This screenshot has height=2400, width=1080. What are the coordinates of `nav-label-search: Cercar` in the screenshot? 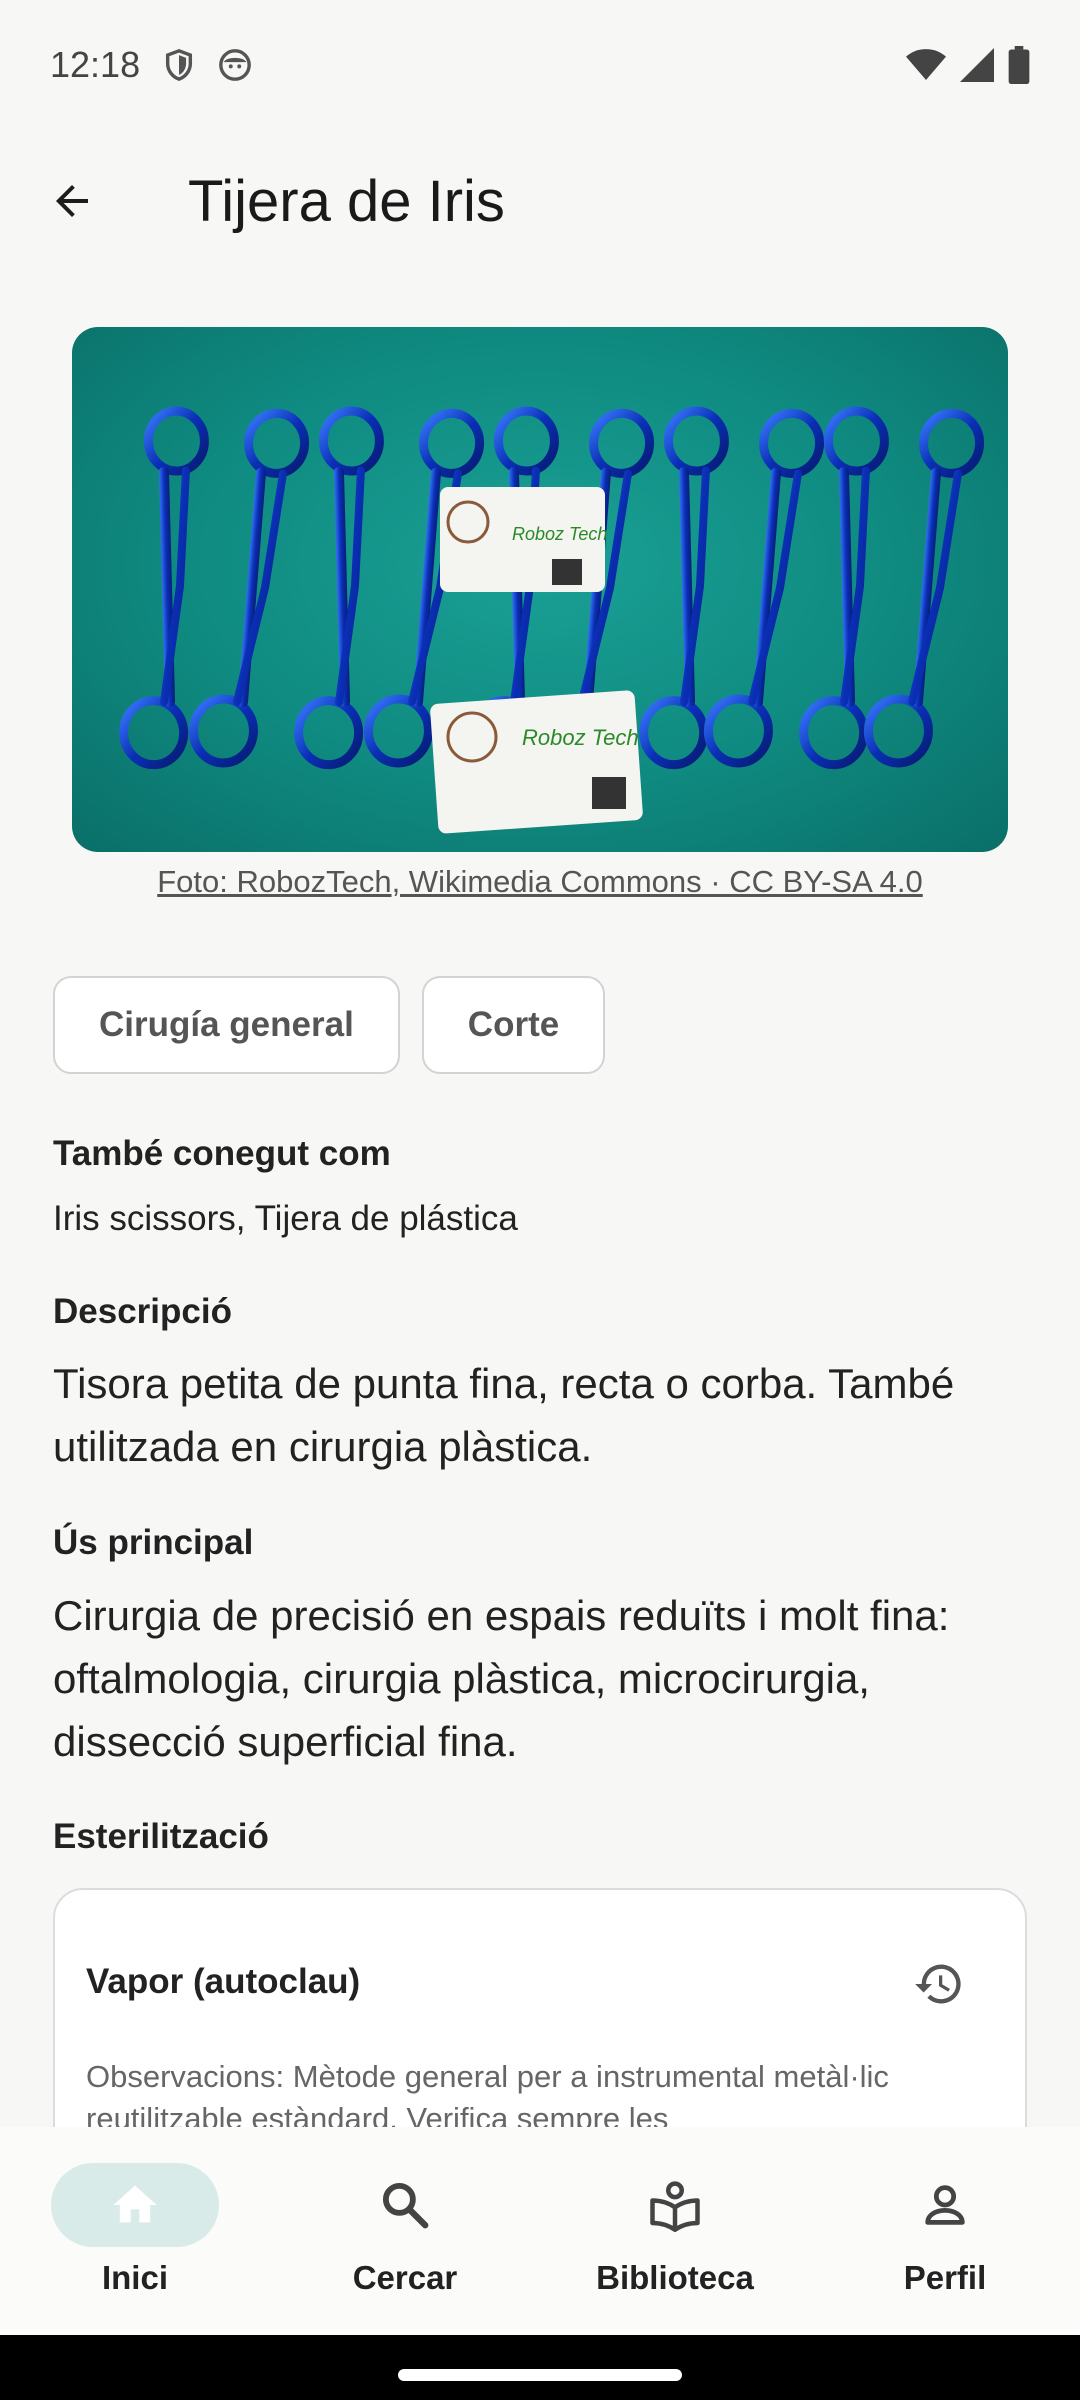 It's located at (405, 2277).